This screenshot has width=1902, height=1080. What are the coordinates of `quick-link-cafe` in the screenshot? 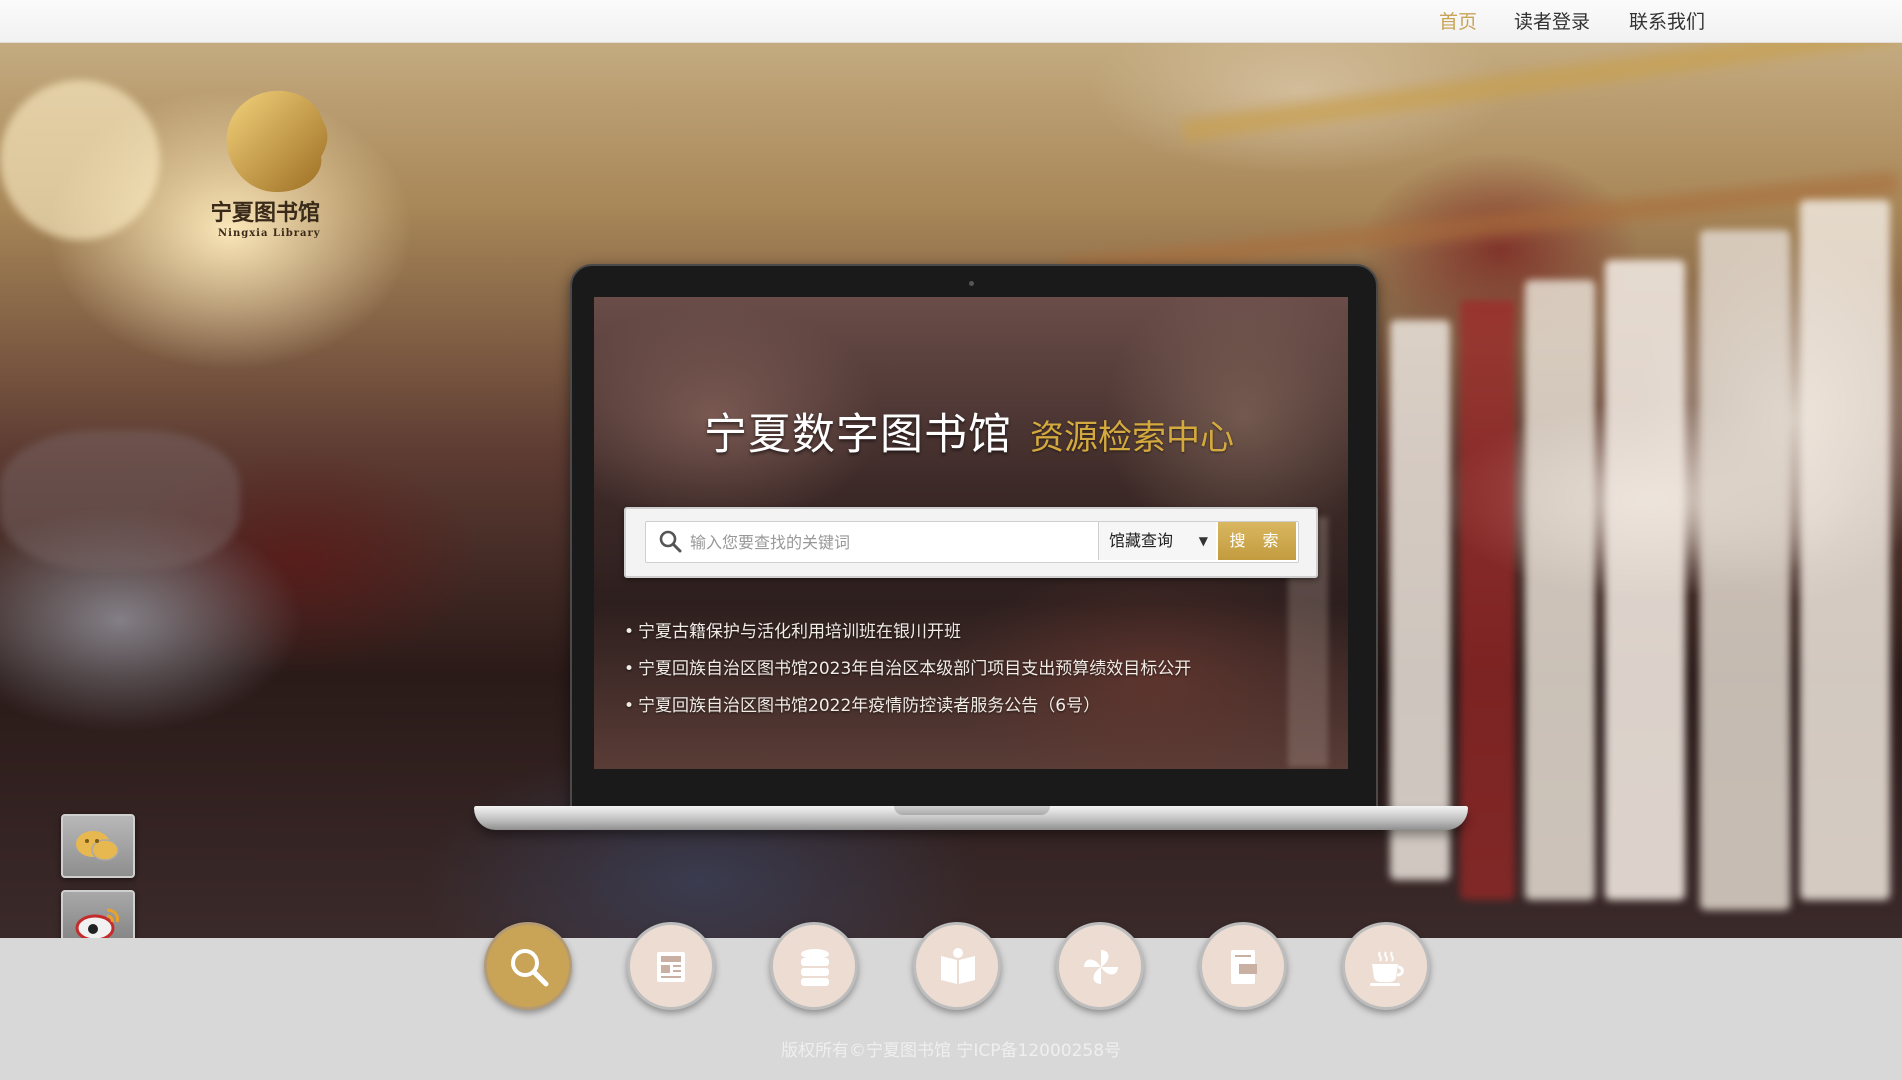 It's located at (1386, 966).